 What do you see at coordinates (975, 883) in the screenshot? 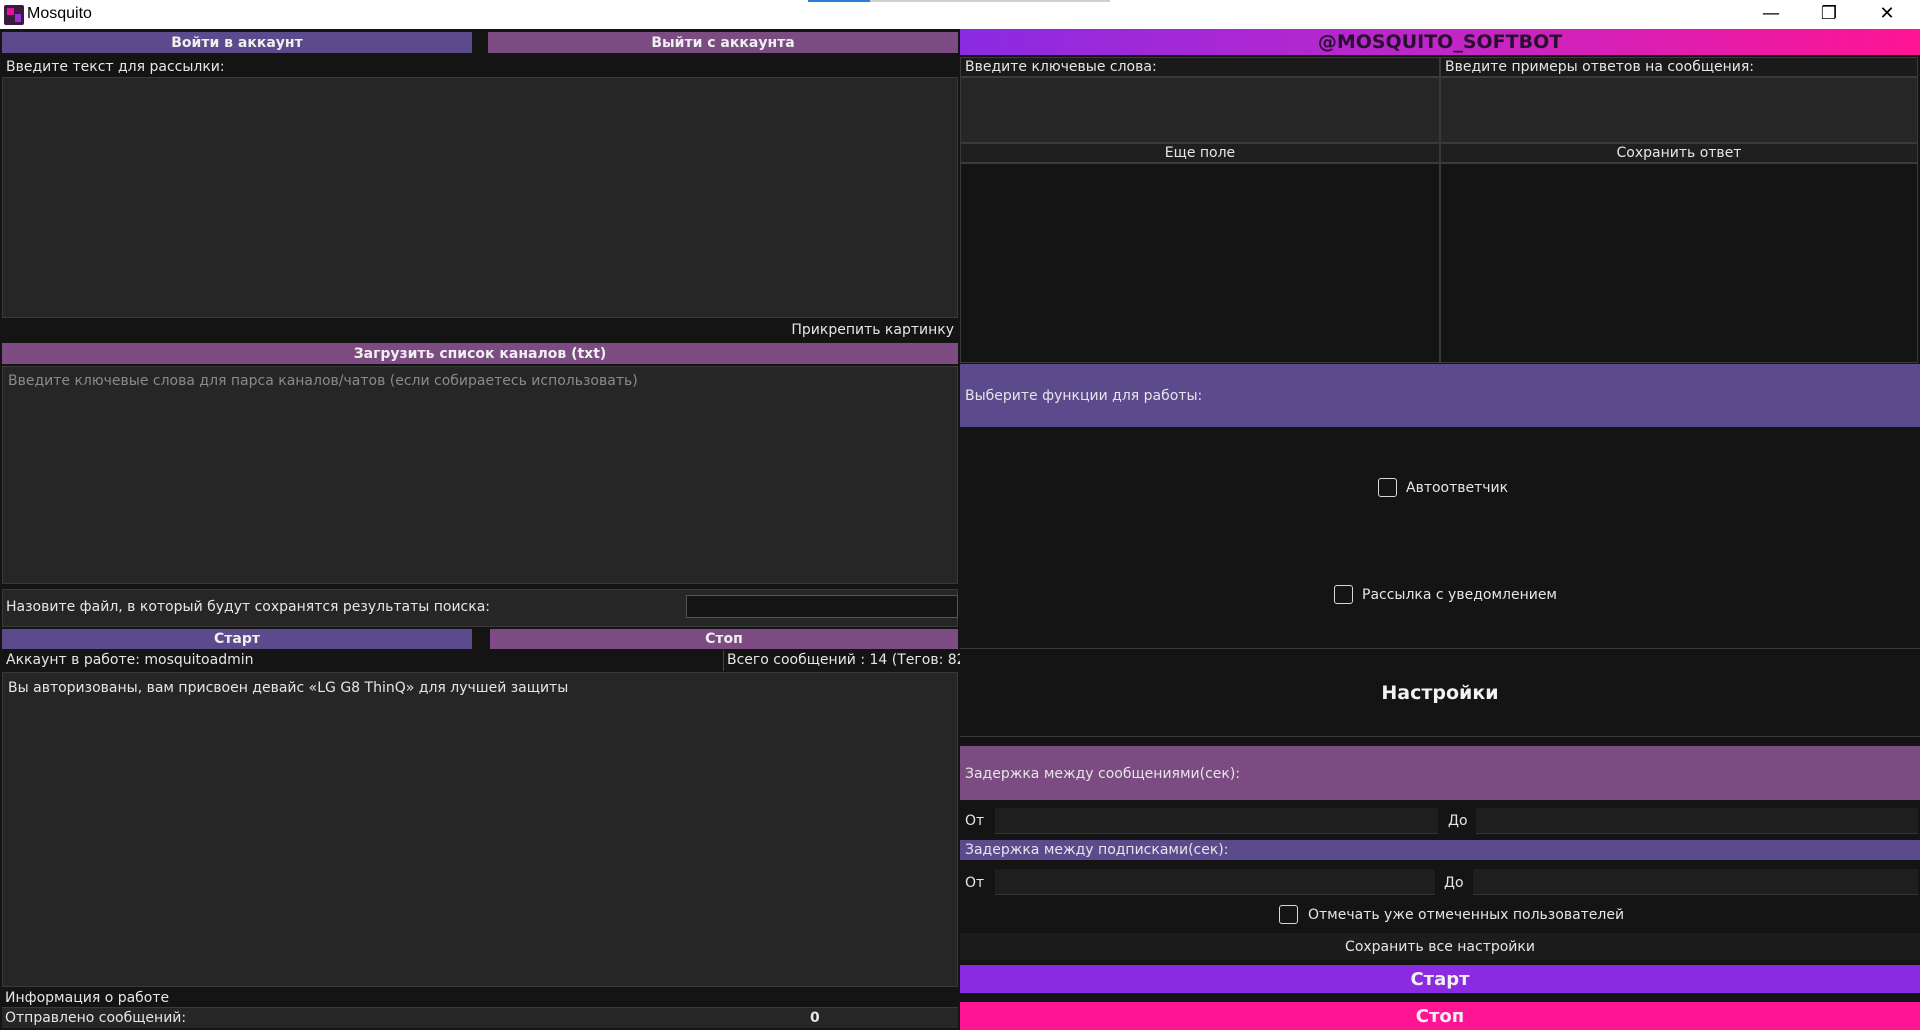
I see `sub-delay-from-label: От` at bounding box center [975, 883].